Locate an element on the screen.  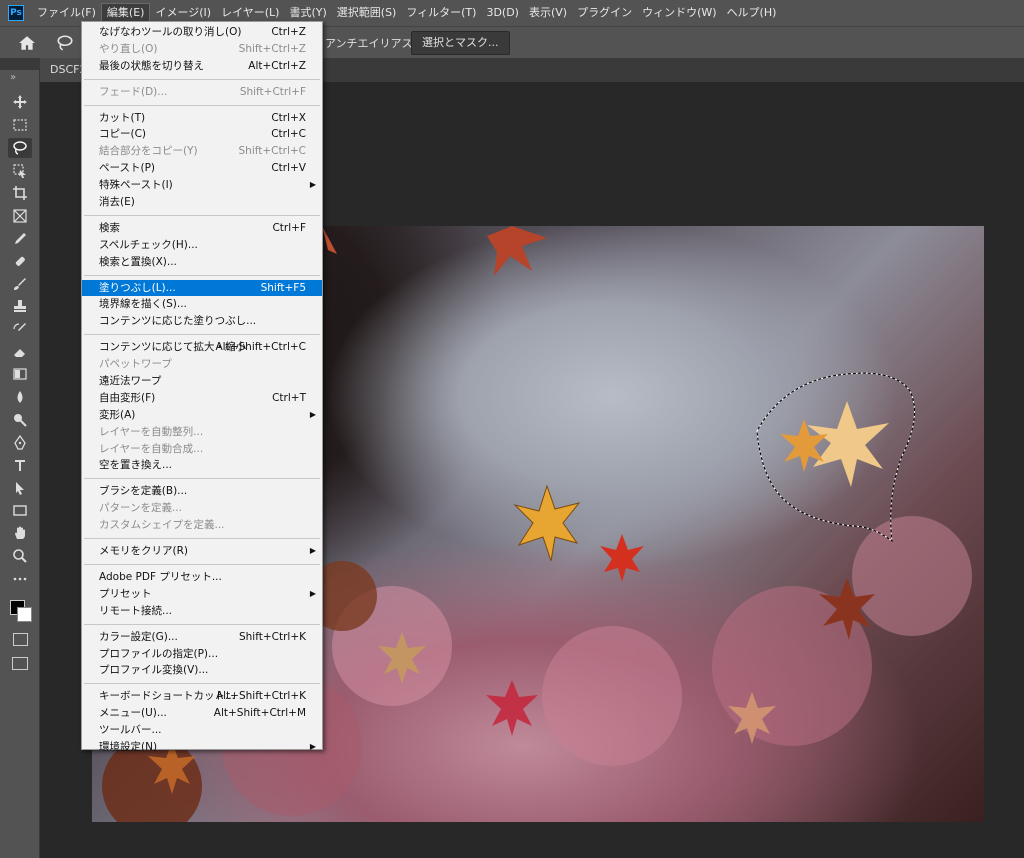
edit-menu-item: 遠近法ワープ is located at coordinates (202, 381).